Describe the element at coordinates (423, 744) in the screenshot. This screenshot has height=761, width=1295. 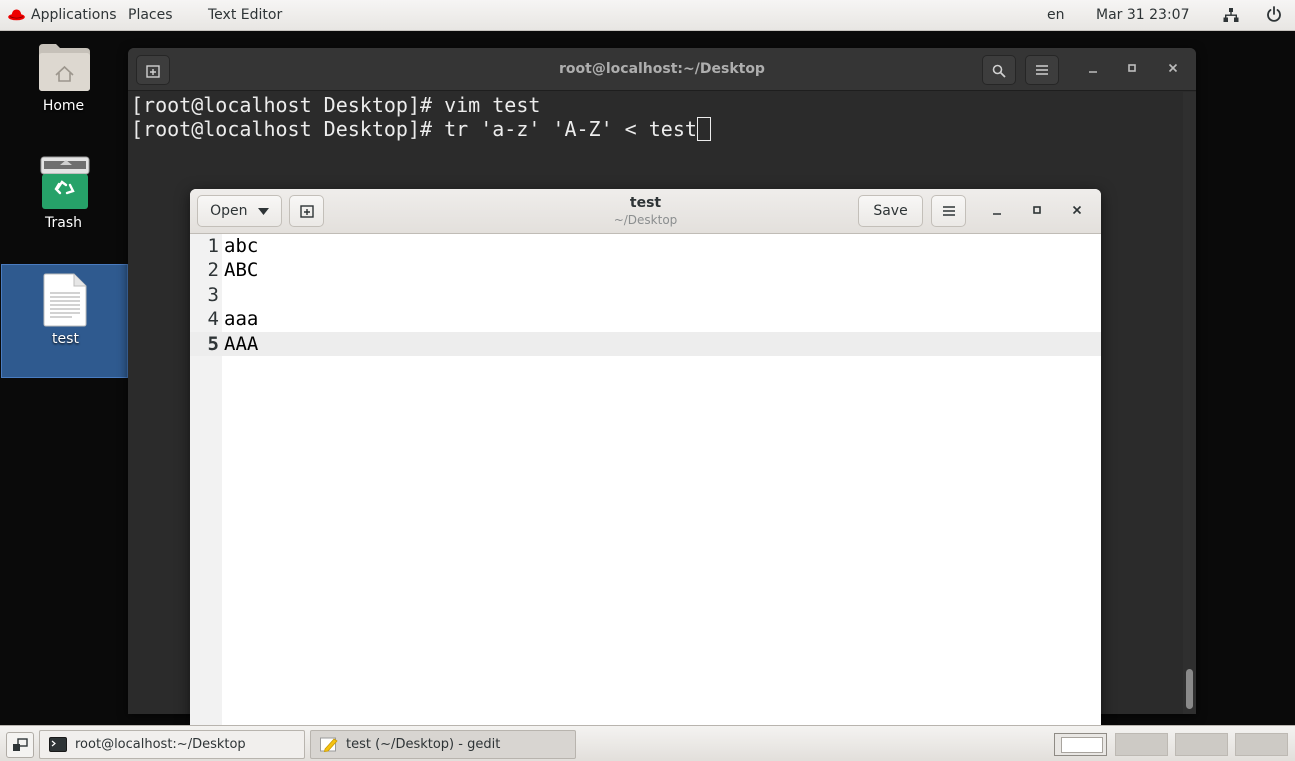
I see `taskbar-item-label: test (~/Desktop) - gedit` at that location.